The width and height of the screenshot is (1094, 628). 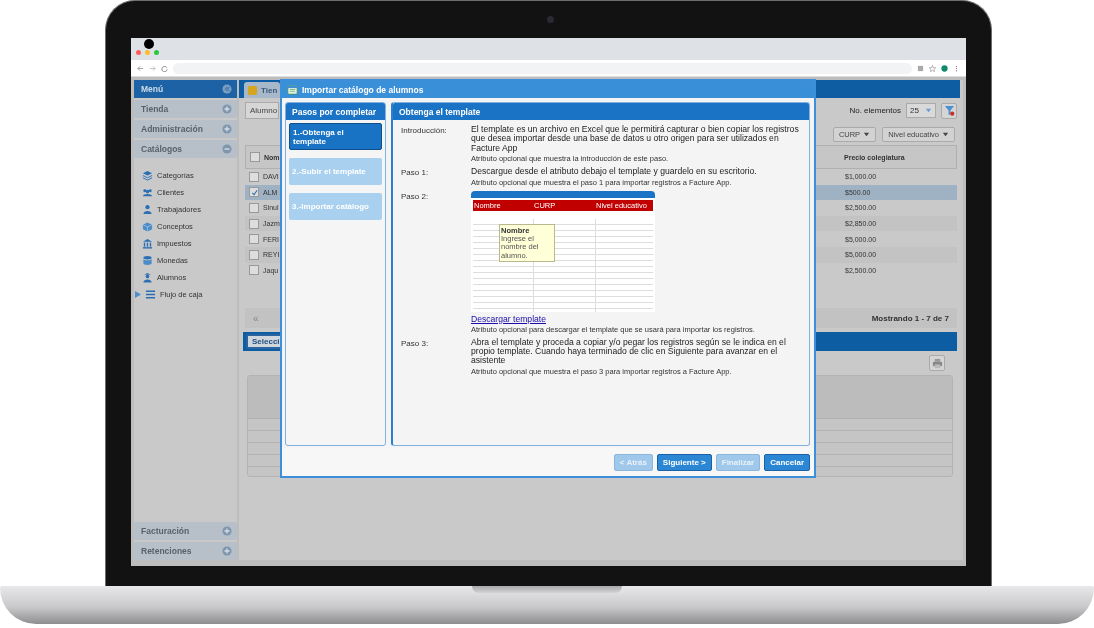 What do you see at coordinates (910, 318) in the screenshot?
I see `record-count: Mostrando 1 - 7 de 7` at bounding box center [910, 318].